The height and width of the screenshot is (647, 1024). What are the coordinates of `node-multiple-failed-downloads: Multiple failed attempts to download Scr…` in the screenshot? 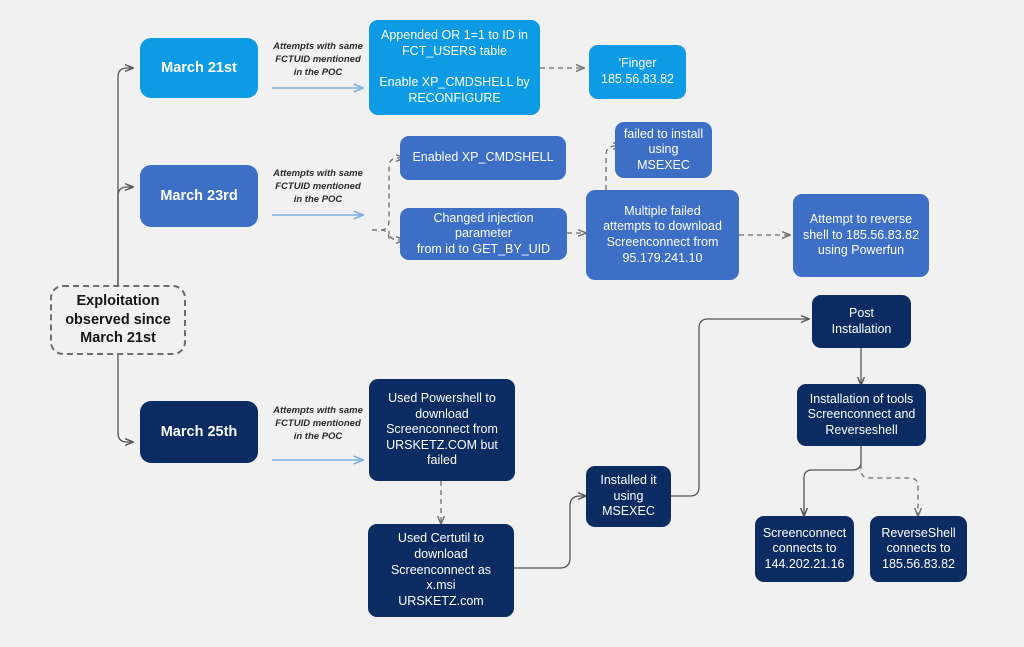 It's located at (662, 235).